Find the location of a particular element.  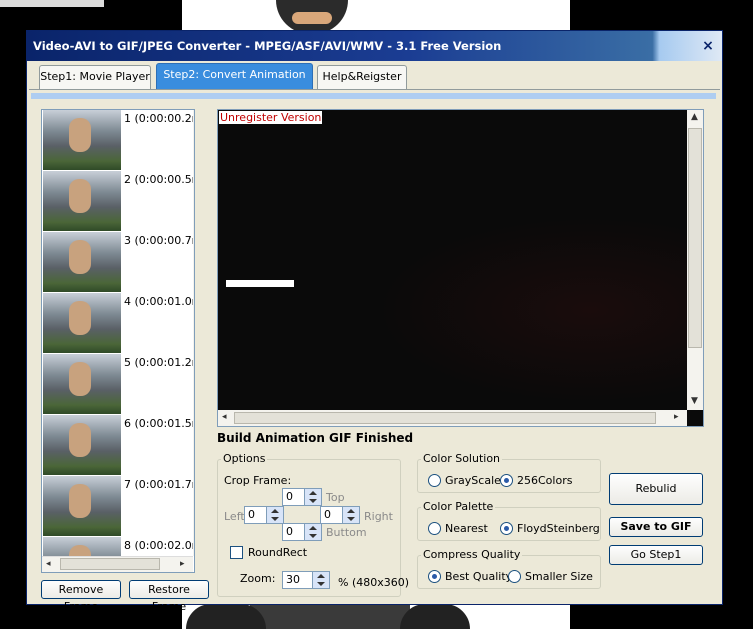

panel-accent-strip is located at coordinates (373, 96).